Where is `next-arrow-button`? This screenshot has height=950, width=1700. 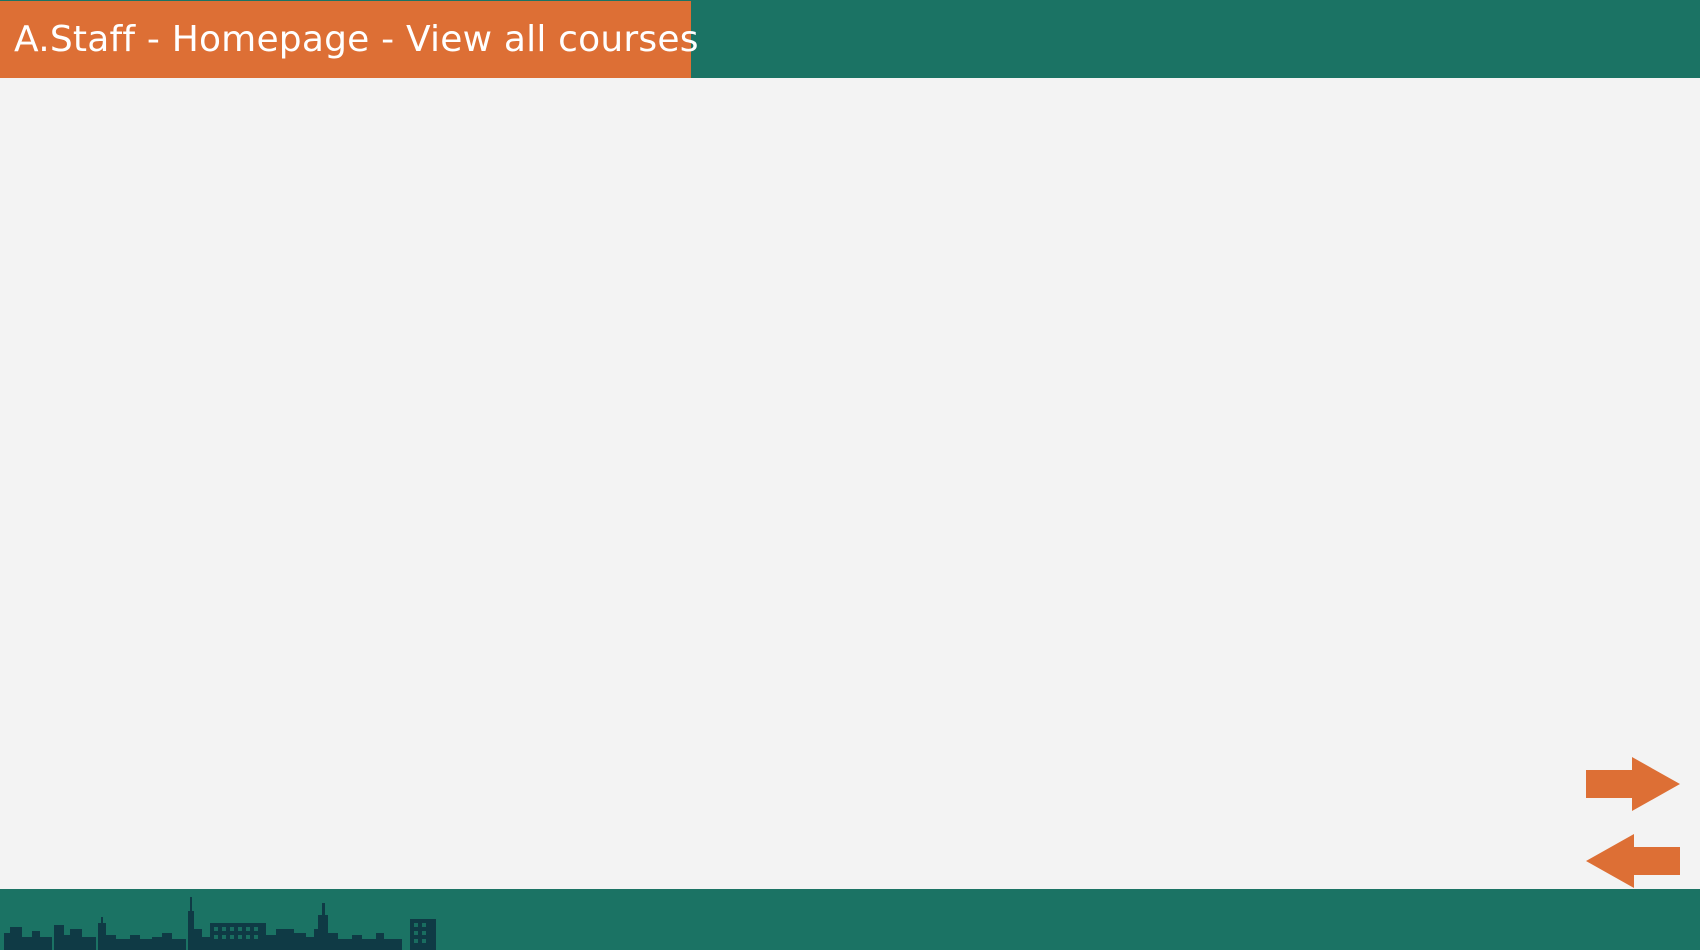 next-arrow-button is located at coordinates (1633, 784).